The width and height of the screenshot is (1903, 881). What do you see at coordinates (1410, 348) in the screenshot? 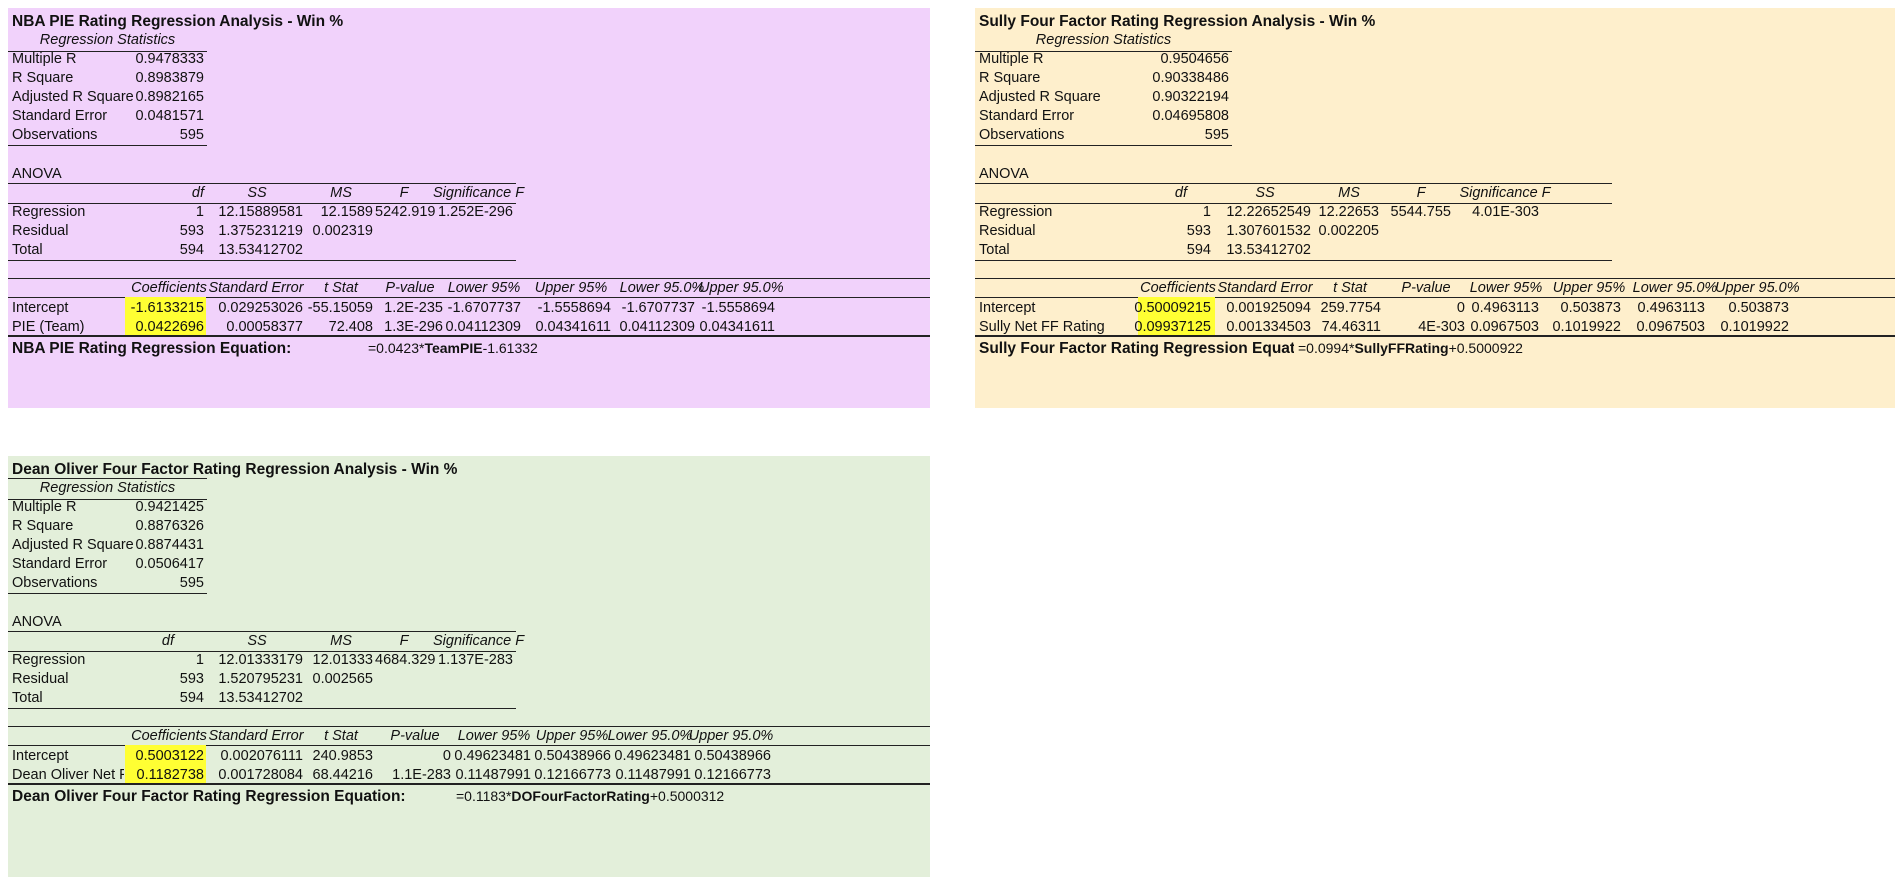
I see `regression-equation: =0.0994*SullyFFRating+0.5000922` at bounding box center [1410, 348].